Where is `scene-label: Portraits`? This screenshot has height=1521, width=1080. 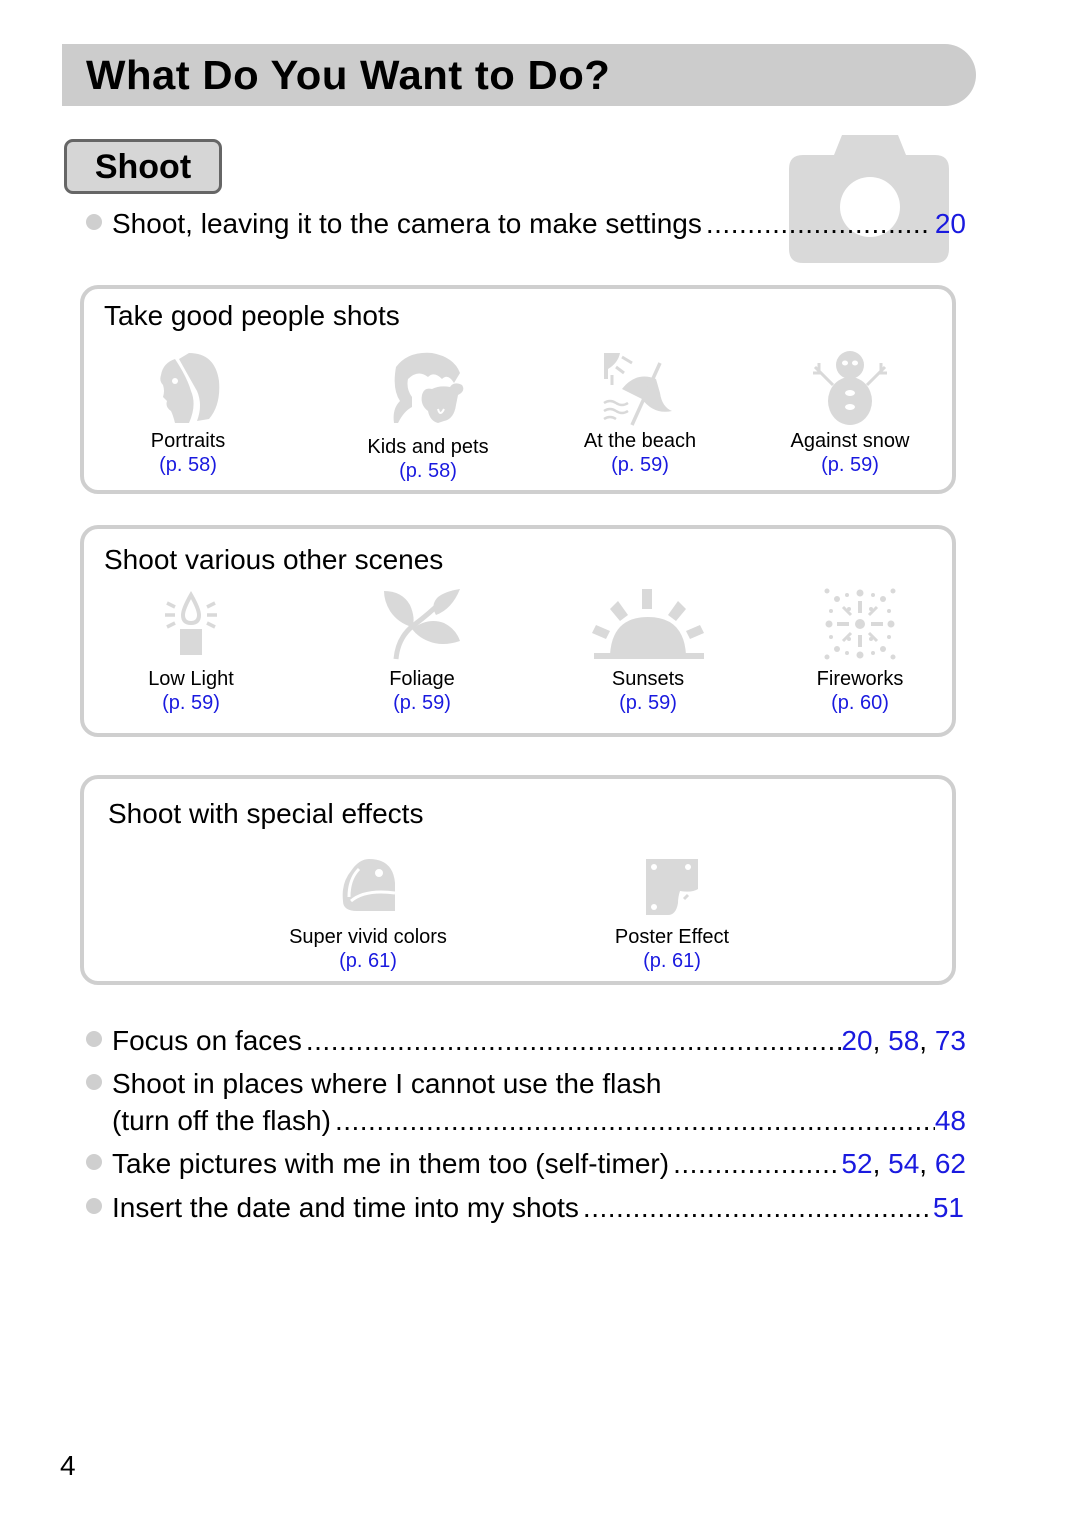
scene-label: Portraits is located at coordinates (188, 441).